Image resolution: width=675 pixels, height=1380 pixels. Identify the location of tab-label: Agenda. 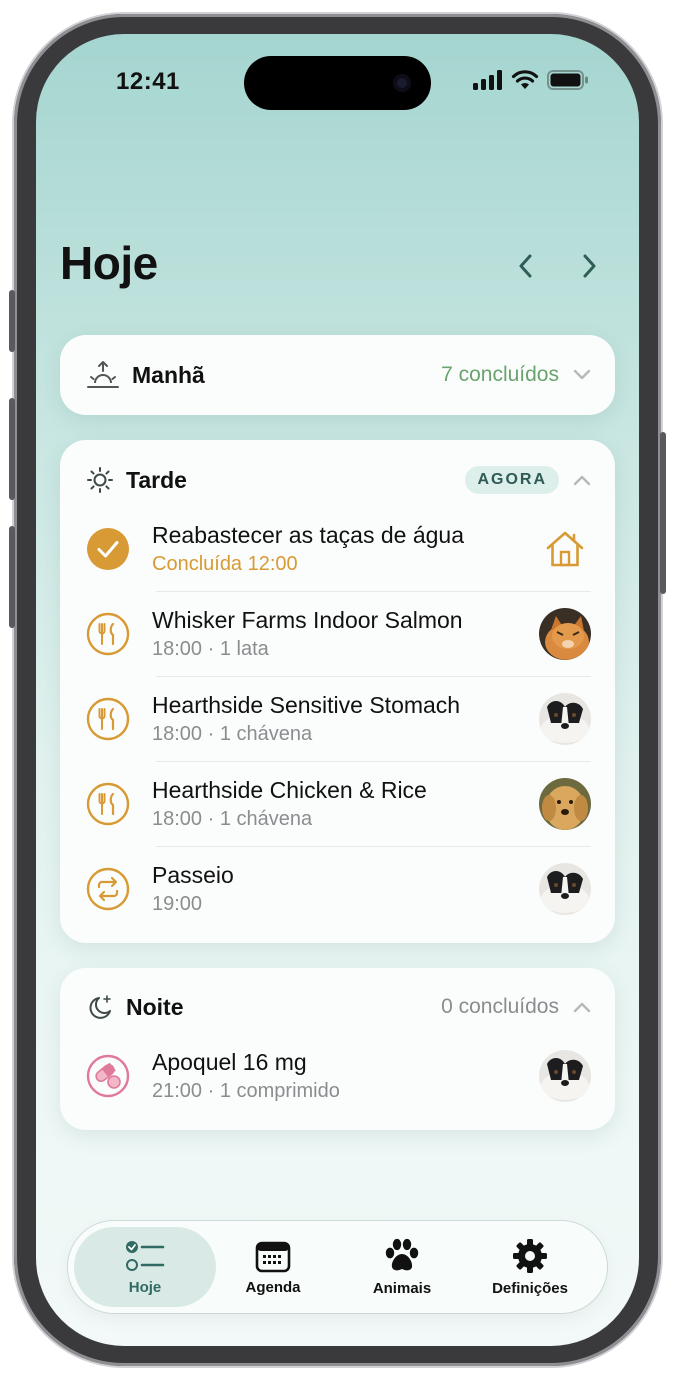
(273, 1287).